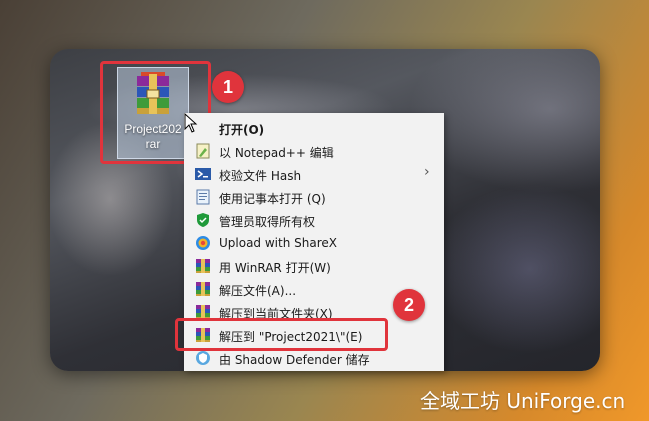  What do you see at coordinates (281, 334) in the screenshot?
I see `callout-frame-extract-to` at bounding box center [281, 334].